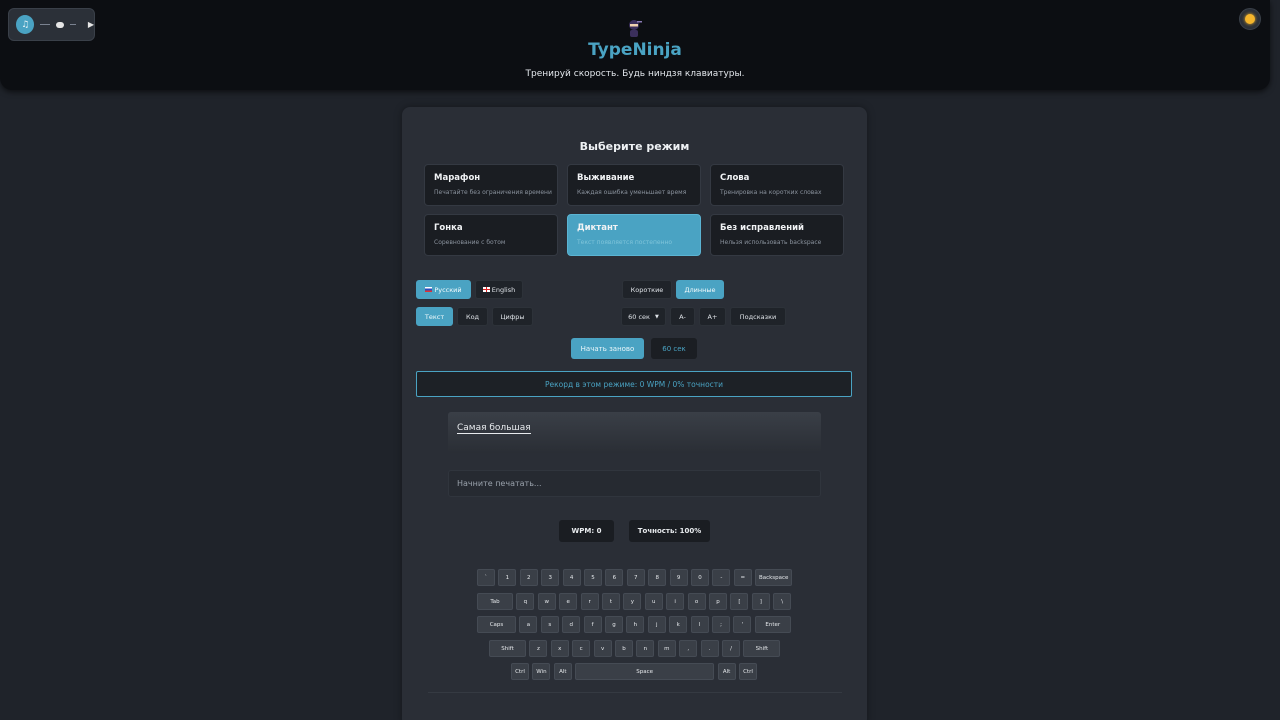 This screenshot has width=1280, height=720. What do you see at coordinates (512, 316) in the screenshot?
I see `content-digits-button: Цифры` at bounding box center [512, 316].